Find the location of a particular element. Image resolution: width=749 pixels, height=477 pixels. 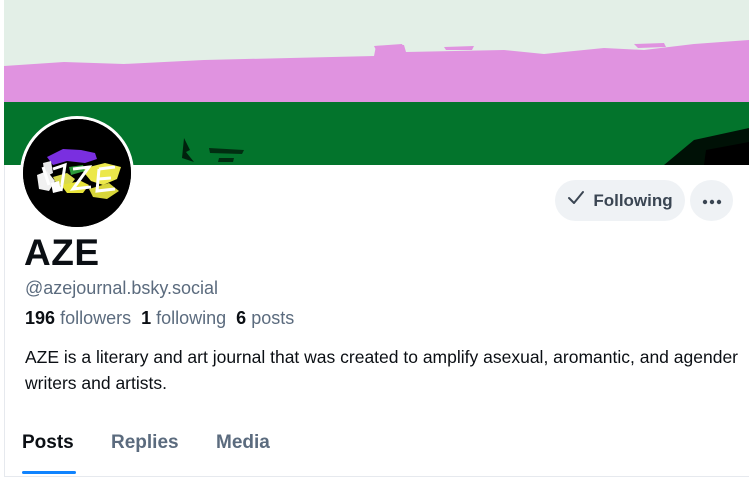

posts-stat: 6 posts is located at coordinates (265, 318).